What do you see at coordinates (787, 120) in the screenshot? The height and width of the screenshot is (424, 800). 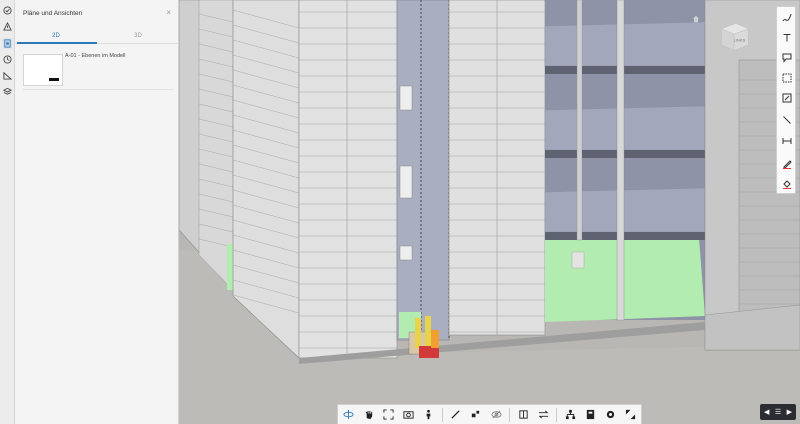 I see `line-icon` at bounding box center [787, 120].